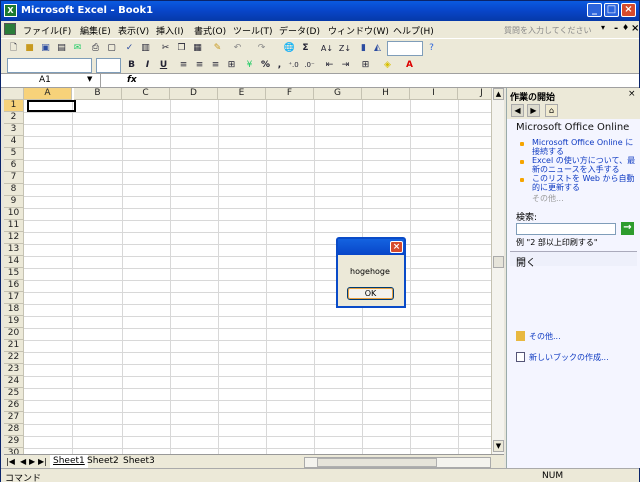 This screenshot has height=484, width=640. What do you see at coordinates (14, 154) in the screenshot?
I see `row-header: 5` at bounding box center [14, 154].